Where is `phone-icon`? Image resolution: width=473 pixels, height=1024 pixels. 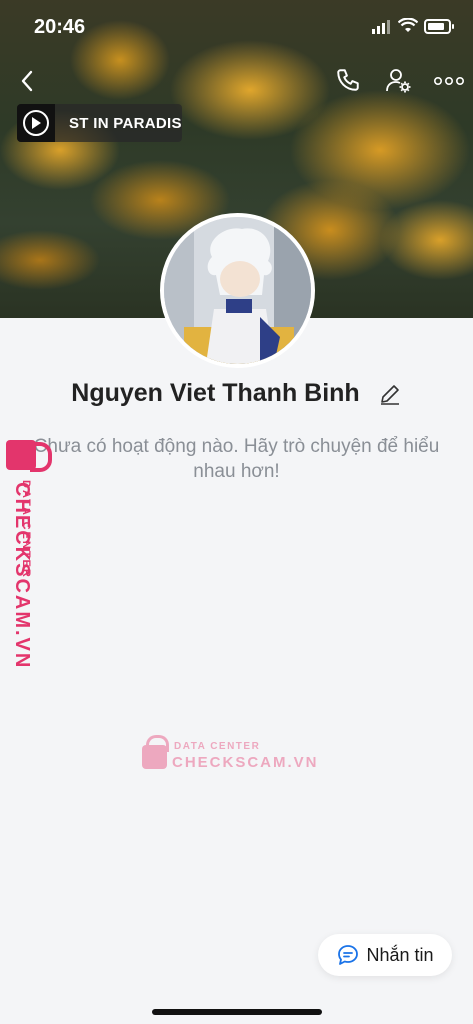
phone-icon is located at coordinates (348, 80).